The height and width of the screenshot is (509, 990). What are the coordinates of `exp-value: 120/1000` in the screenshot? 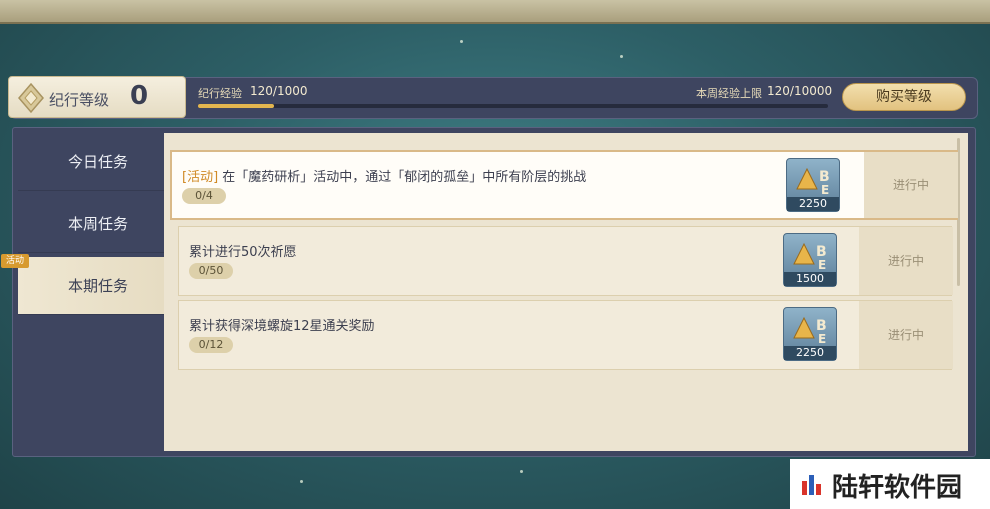 It's located at (279, 91).